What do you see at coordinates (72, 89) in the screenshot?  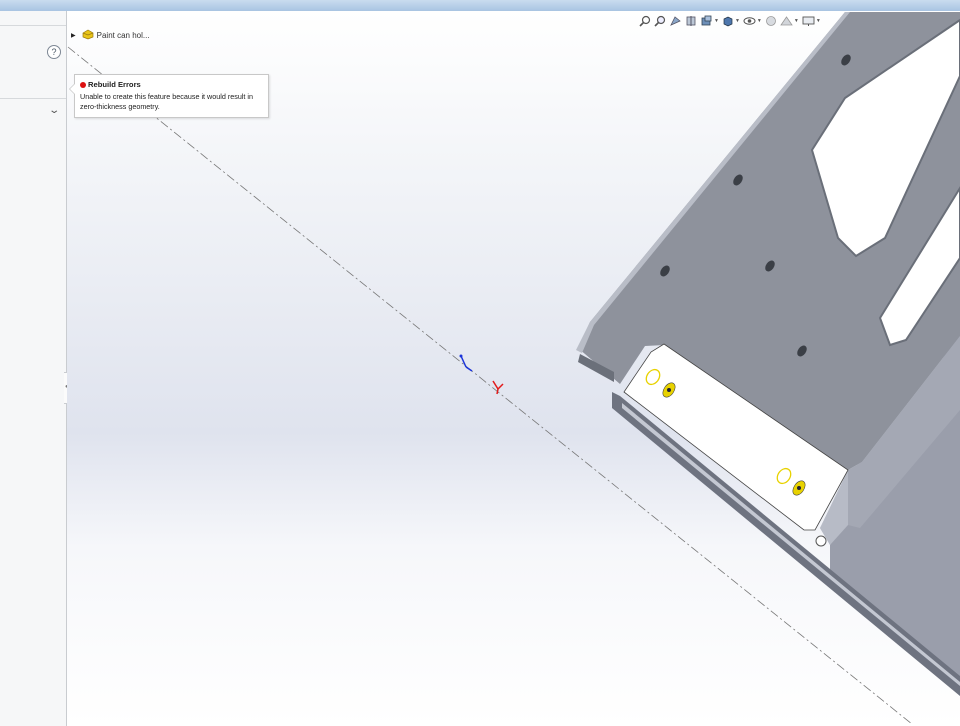 I see `tooltip-pointer` at bounding box center [72, 89].